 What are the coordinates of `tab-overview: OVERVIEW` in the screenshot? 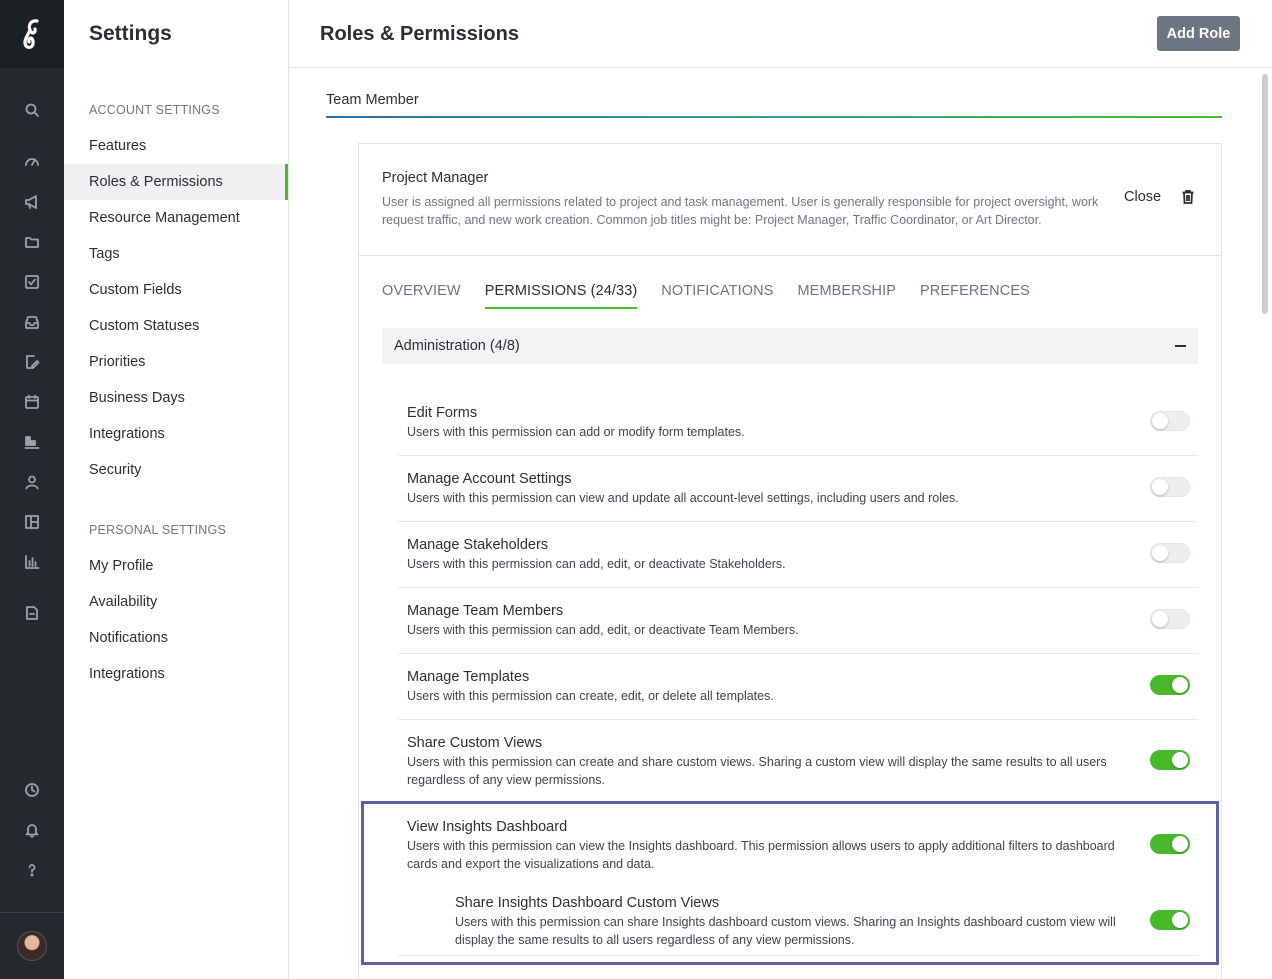 It's located at (421, 296).